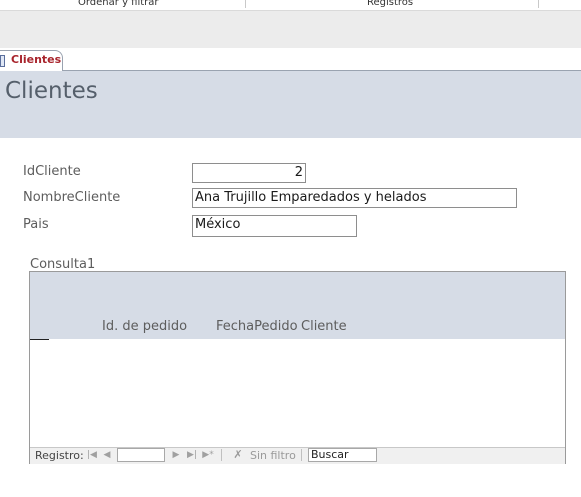  What do you see at coordinates (39, 339) in the screenshot?
I see `new-record-cursor` at bounding box center [39, 339].